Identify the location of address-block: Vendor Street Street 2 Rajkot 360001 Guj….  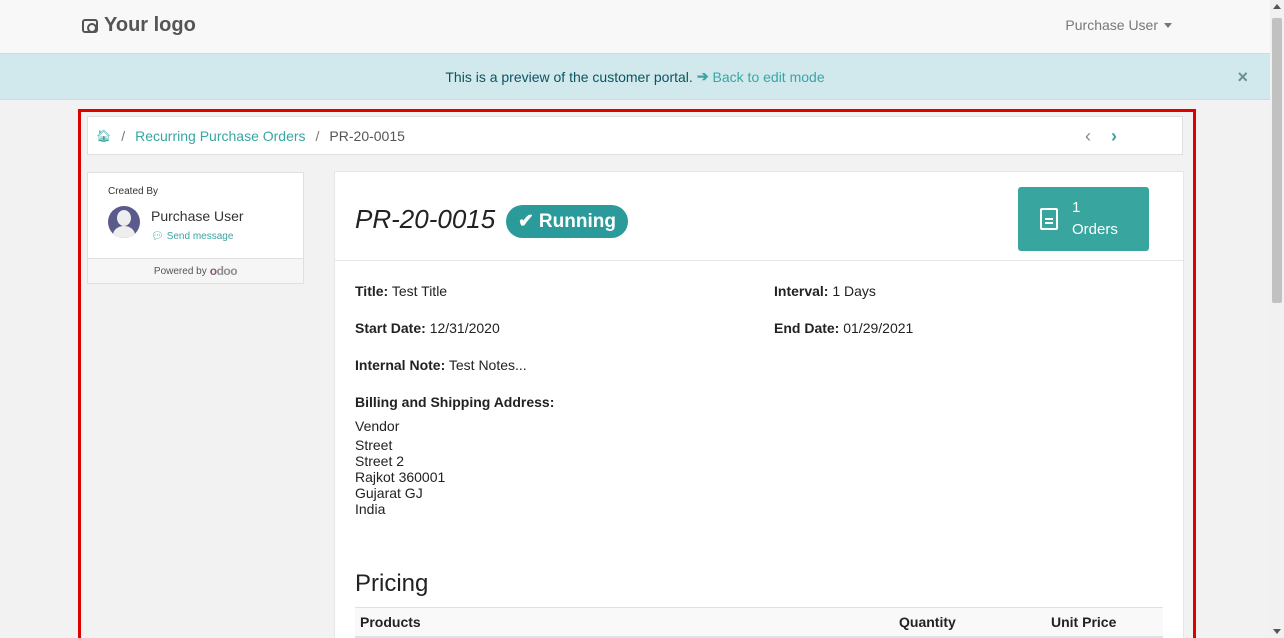
(400, 467).